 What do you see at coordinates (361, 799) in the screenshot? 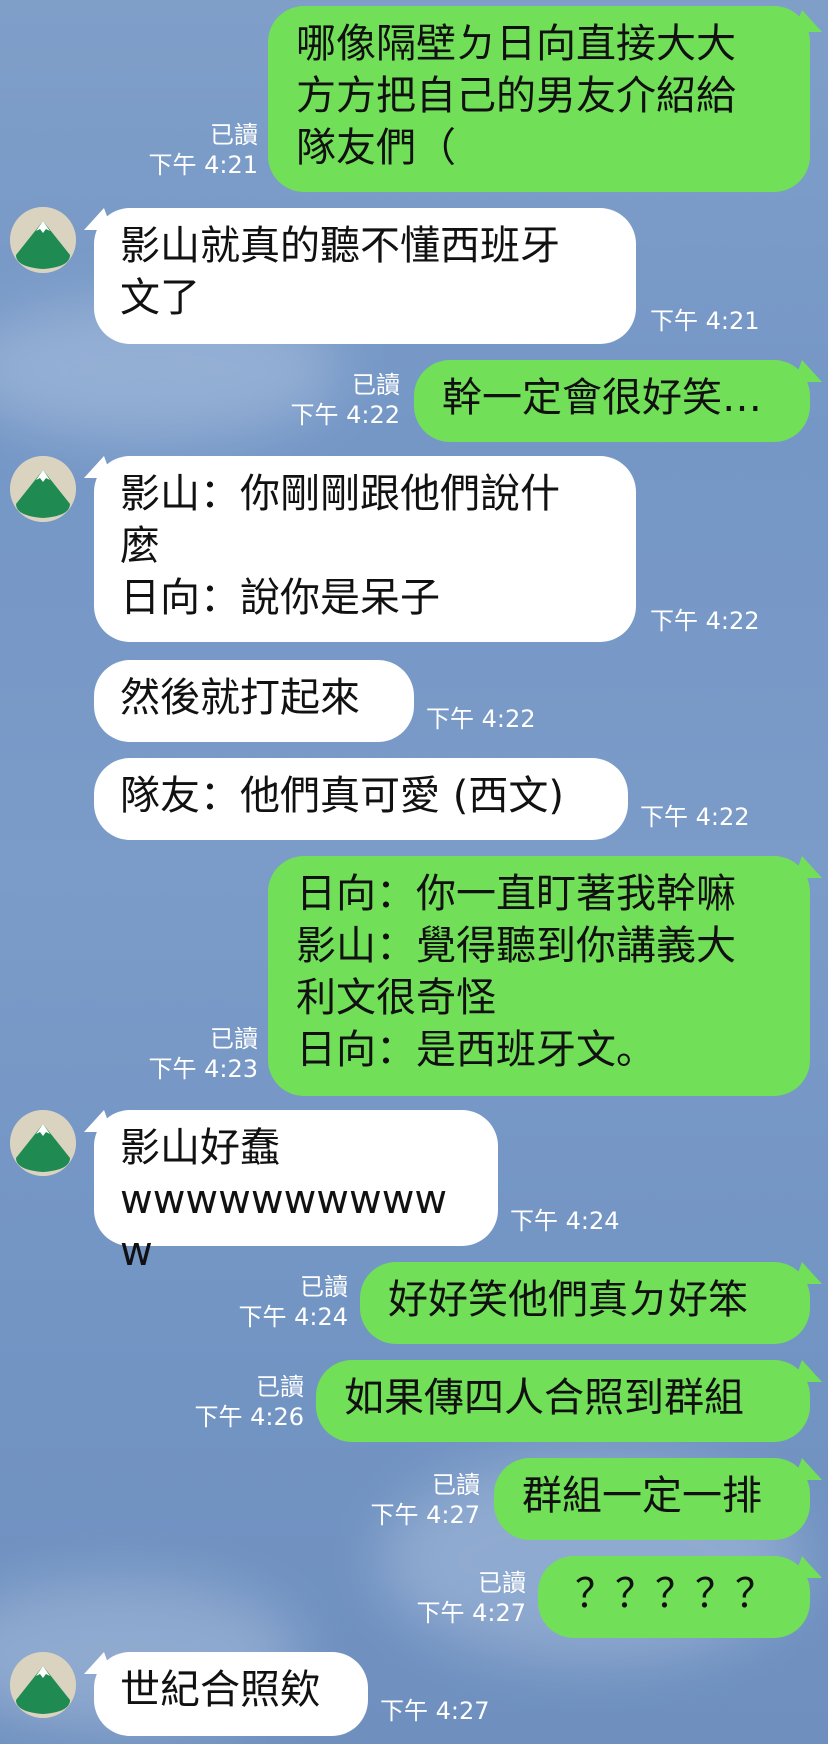
I see `message-bubble-received: 隊友：他們真可愛 (西文)` at bounding box center [361, 799].